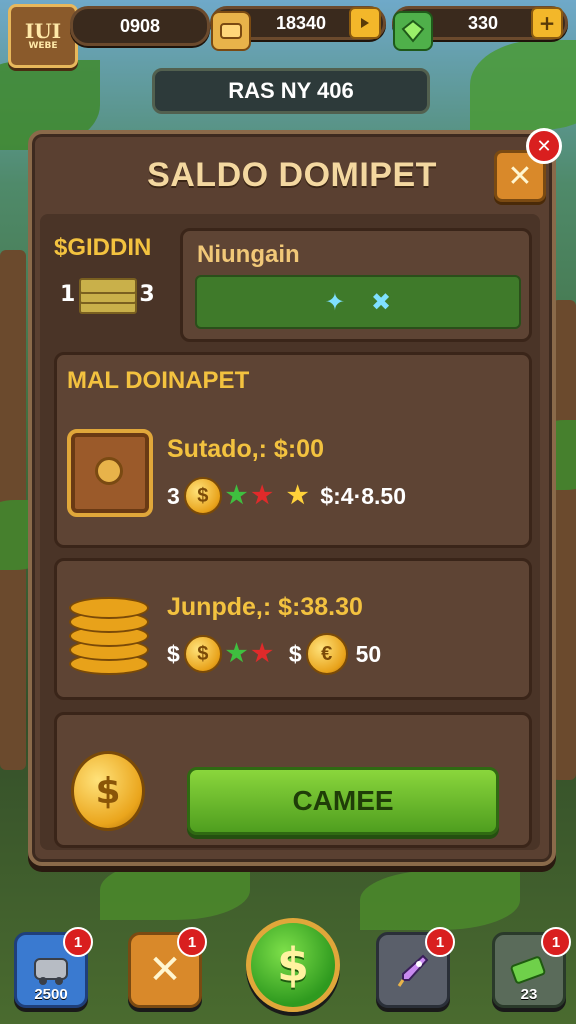 The width and height of the screenshot is (576, 1024). I want to click on cross-icon: ✕, so click(165, 970).